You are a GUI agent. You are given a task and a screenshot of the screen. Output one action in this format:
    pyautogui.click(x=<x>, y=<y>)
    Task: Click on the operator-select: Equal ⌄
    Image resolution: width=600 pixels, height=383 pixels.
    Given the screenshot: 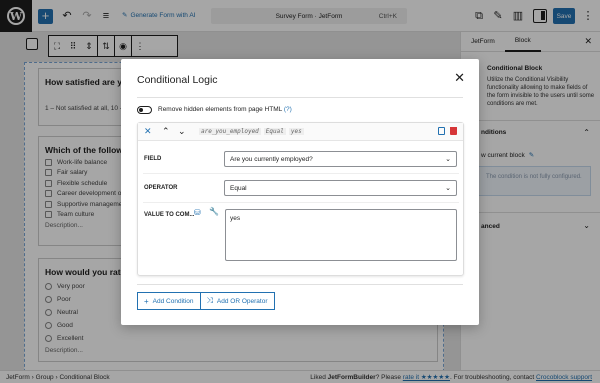 What is the action you would take?
    pyautogui.click(x=340, y=188)
    